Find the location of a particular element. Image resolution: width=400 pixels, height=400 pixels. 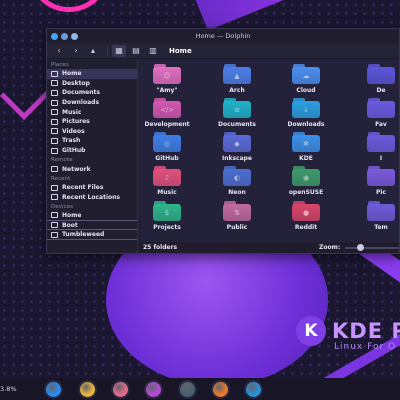

sidebar-item-recent-files: Recent Files is located at coordinates (92, 188).